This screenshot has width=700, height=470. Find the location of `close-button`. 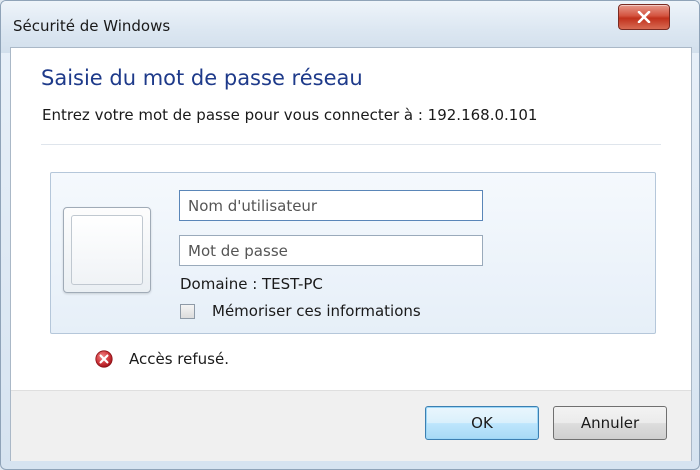

close-button is located at coordinates (644, 17).